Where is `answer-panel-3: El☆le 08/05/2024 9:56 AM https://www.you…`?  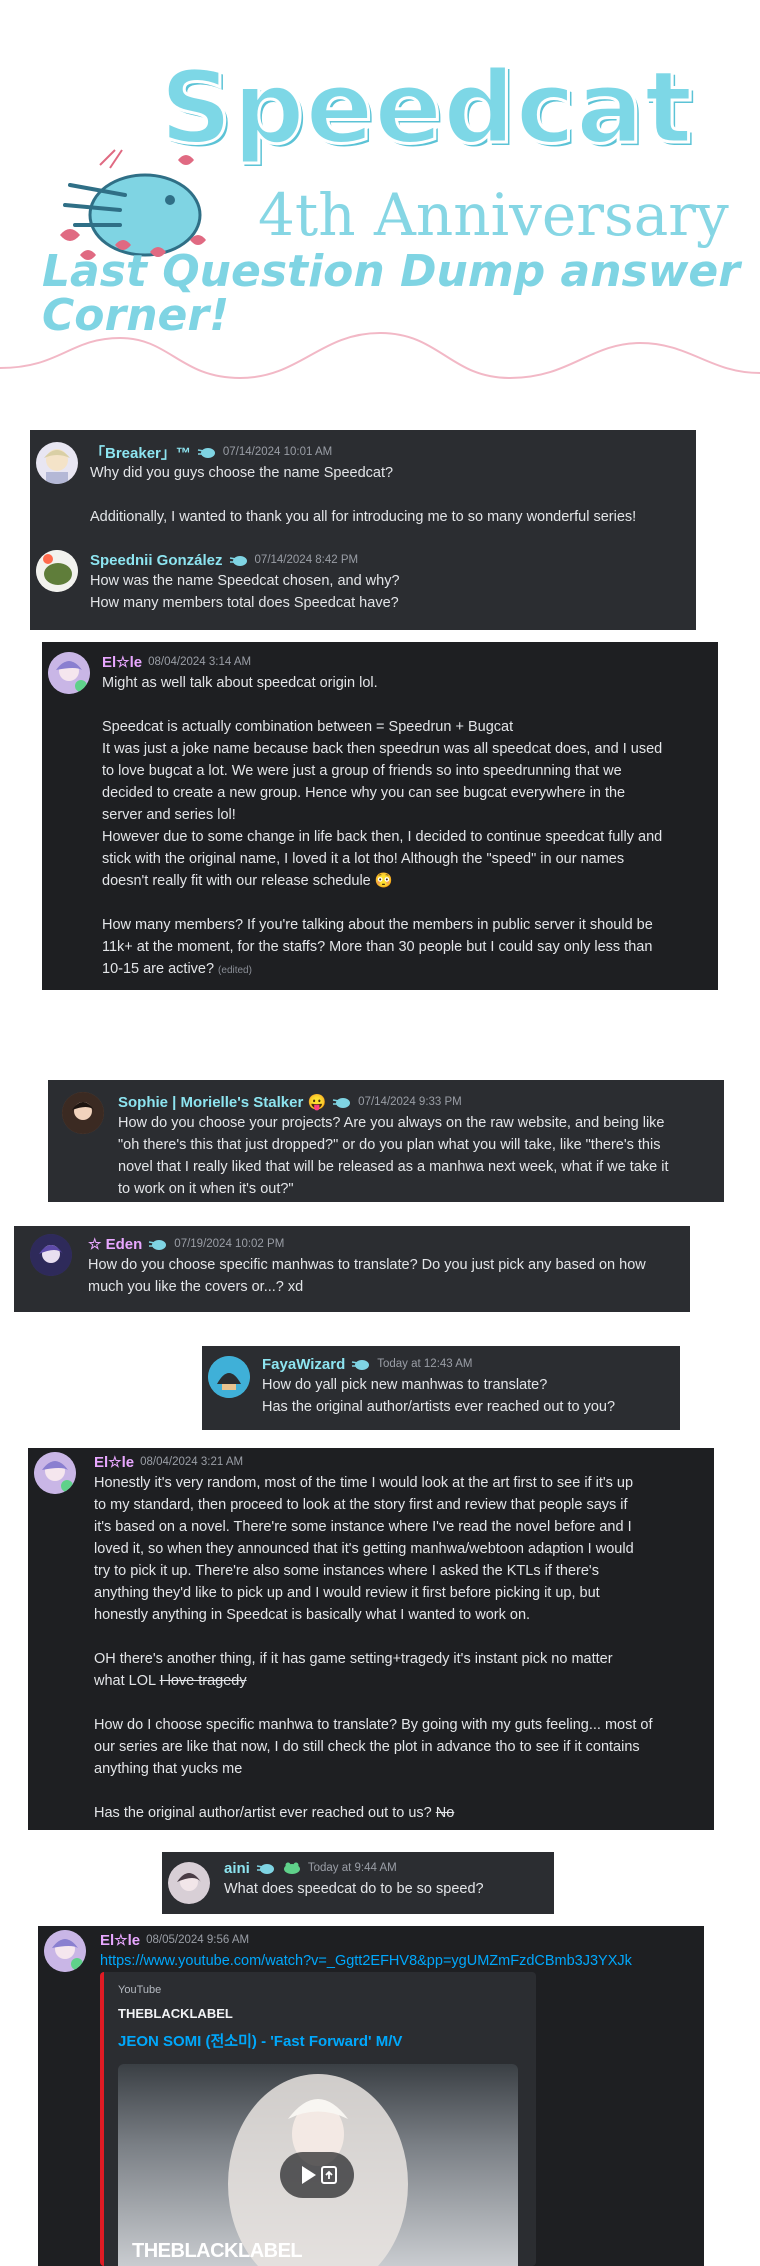 answer-panel-3: El☆le 08/05/2024 9:56 AM https://www.you… is located at coordinates (371, 2096).